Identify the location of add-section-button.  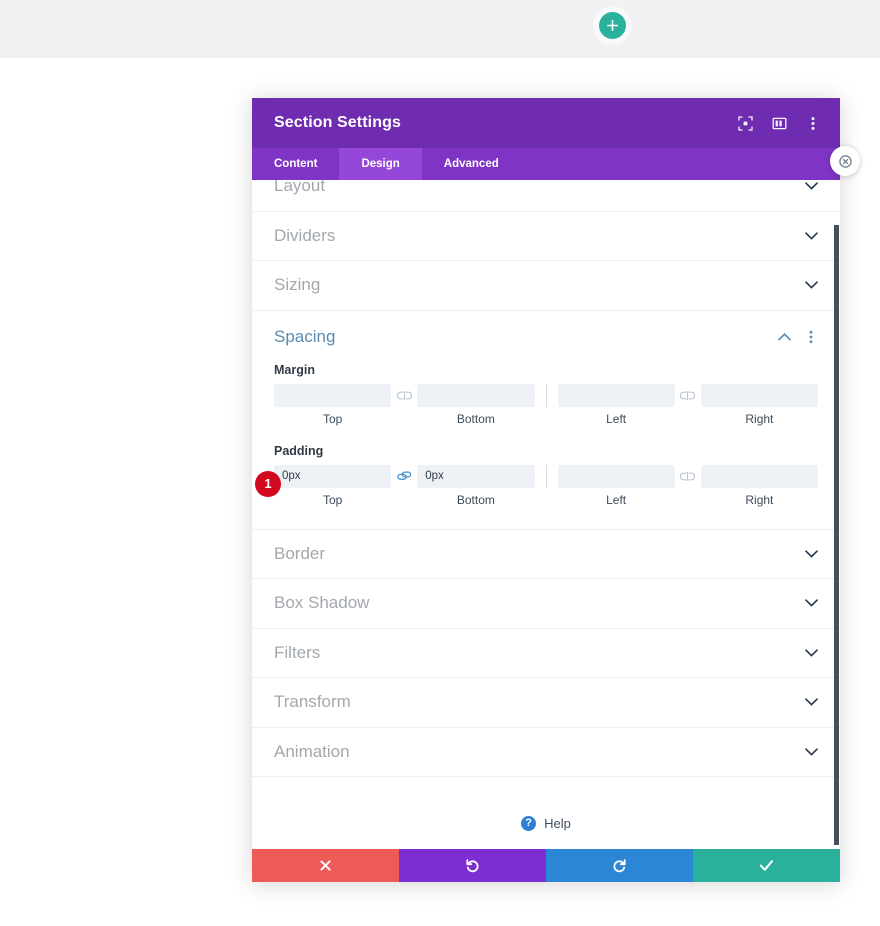
(612, 25).